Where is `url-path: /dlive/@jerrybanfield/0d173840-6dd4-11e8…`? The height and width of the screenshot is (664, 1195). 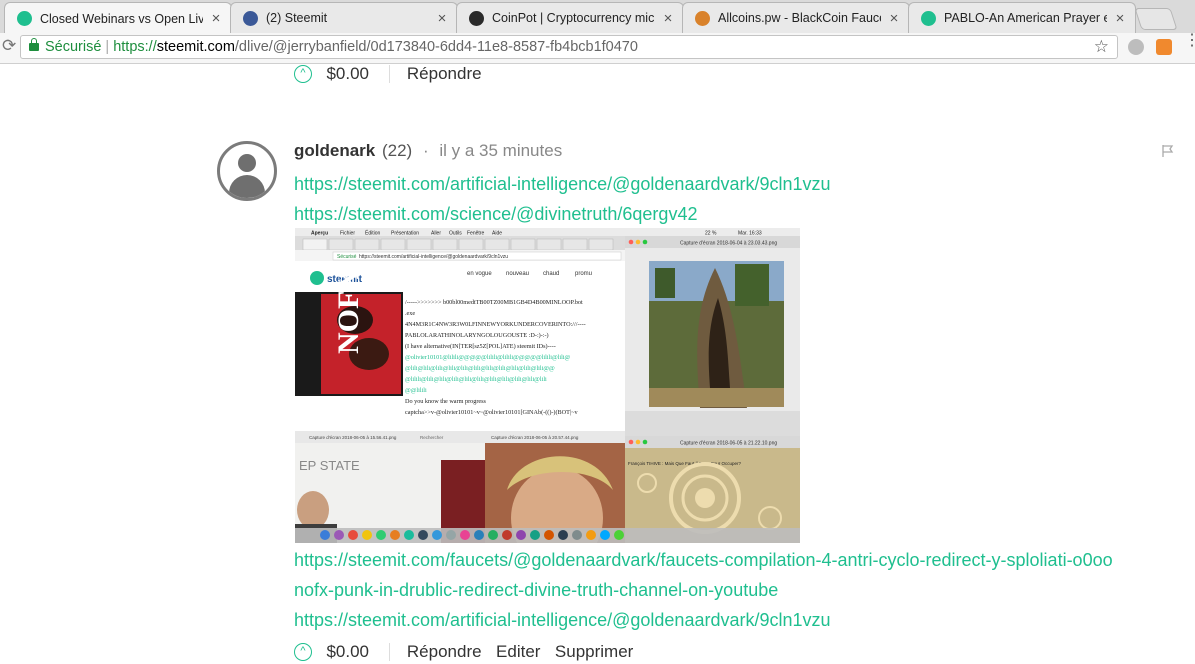
url-path: /dlive/@jerrybanfield/0d173840-6dd4-11e8… is located at coordinates (436, 47).